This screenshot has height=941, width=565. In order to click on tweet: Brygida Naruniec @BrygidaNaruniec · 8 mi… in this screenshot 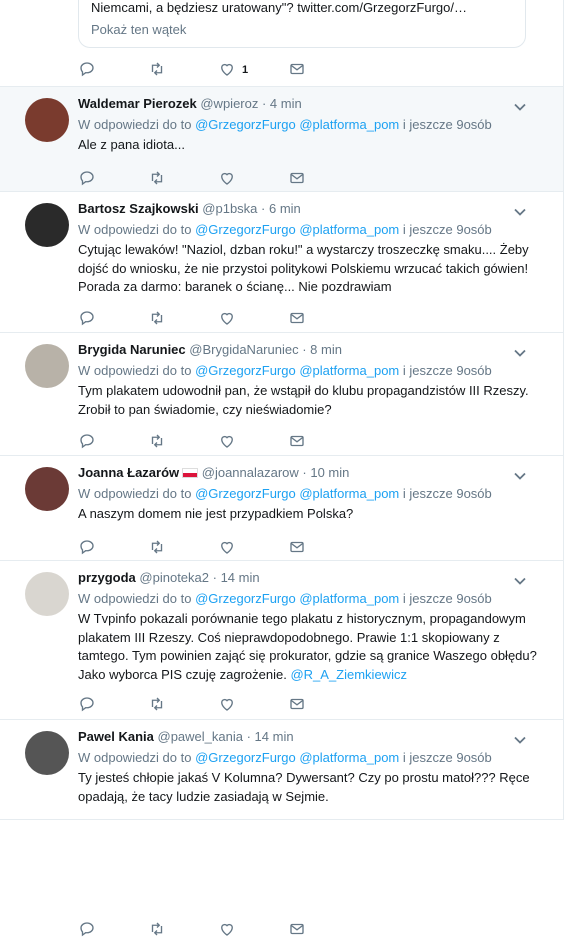, I will do `click(281, 394)`.